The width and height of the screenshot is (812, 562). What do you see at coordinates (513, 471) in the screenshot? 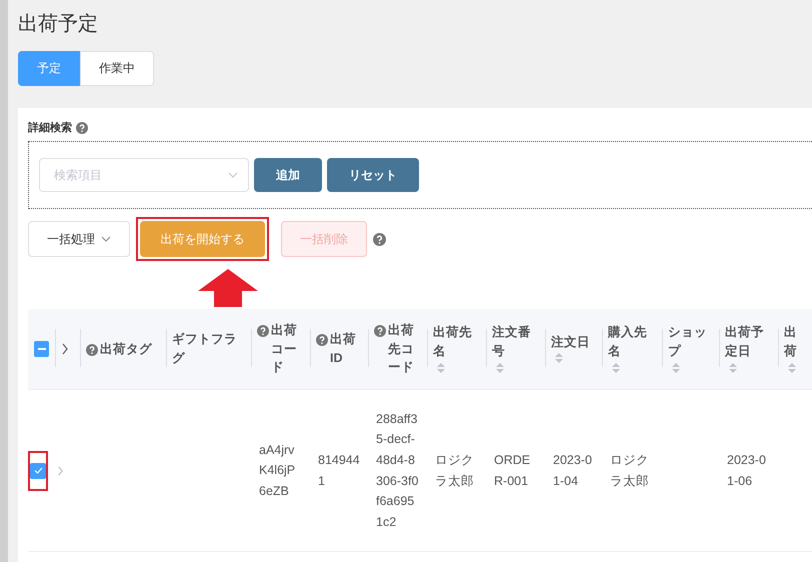
I see `table-cell-text: ORDER-001` at bounding box center [513, 471].